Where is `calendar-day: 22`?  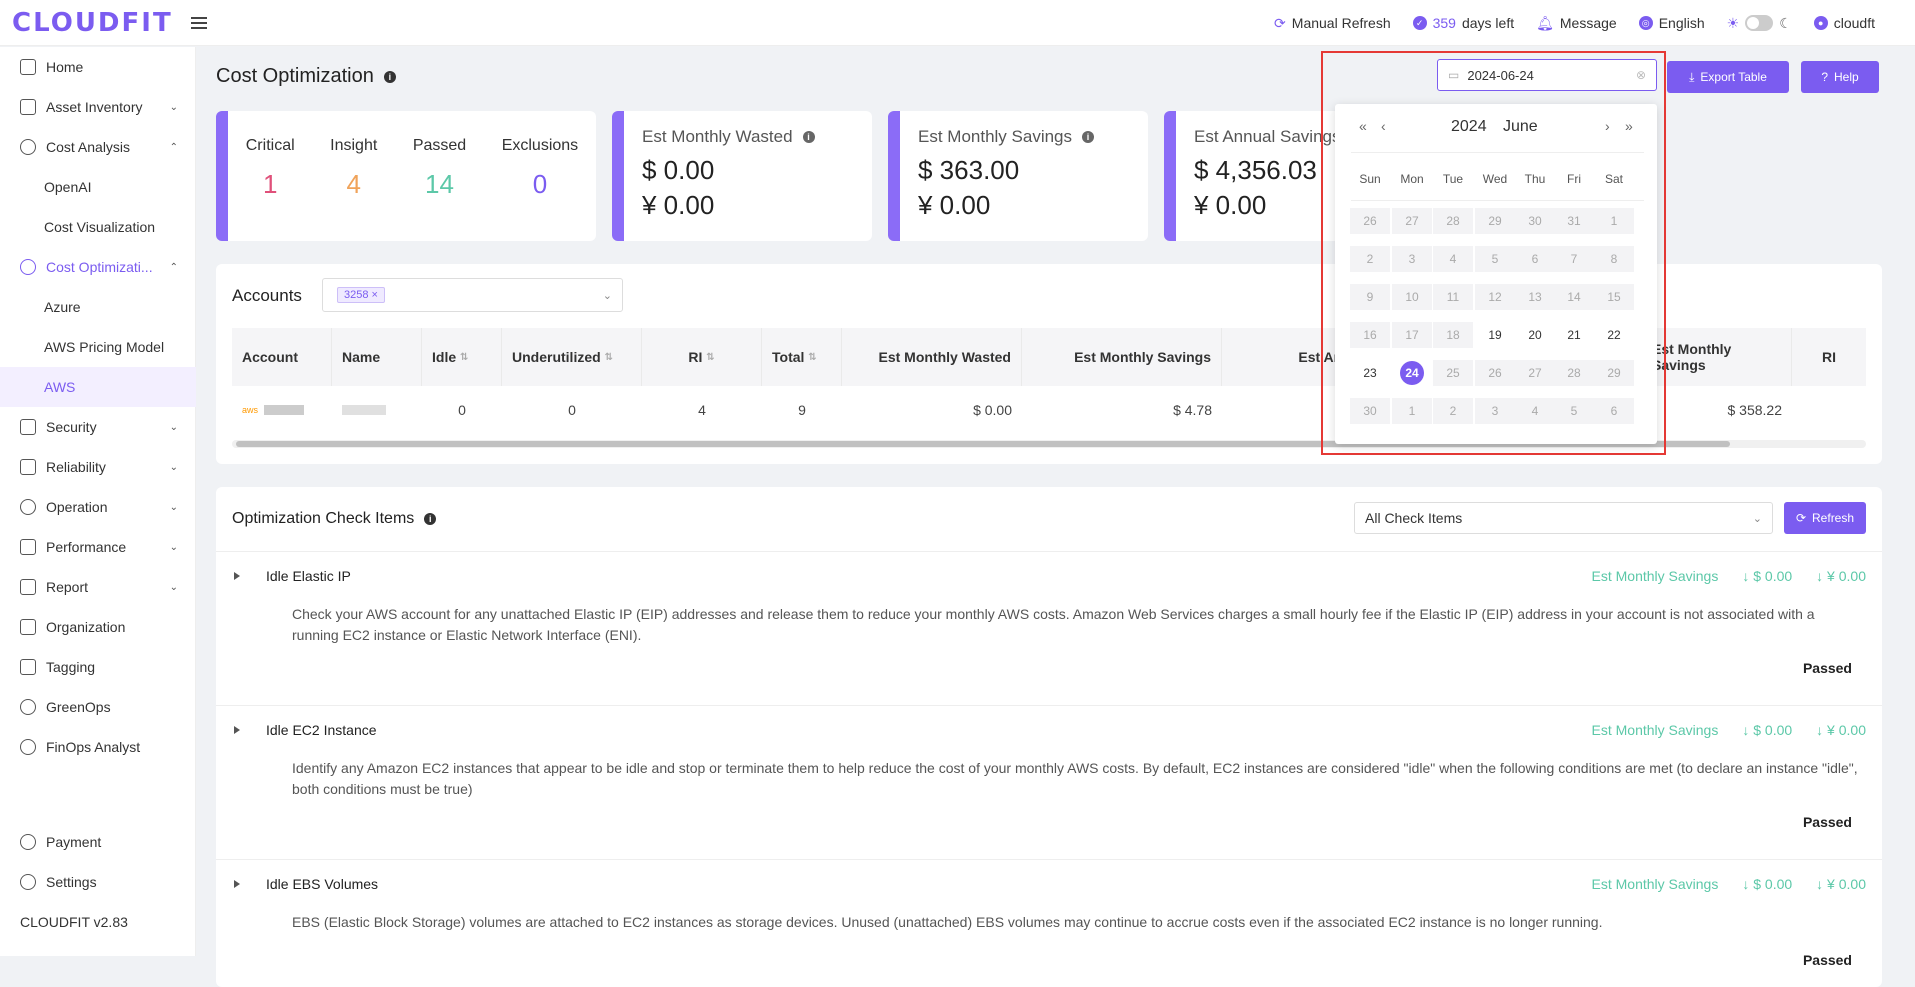 calendar-day: 22 is located at coordinates (1614, 335).